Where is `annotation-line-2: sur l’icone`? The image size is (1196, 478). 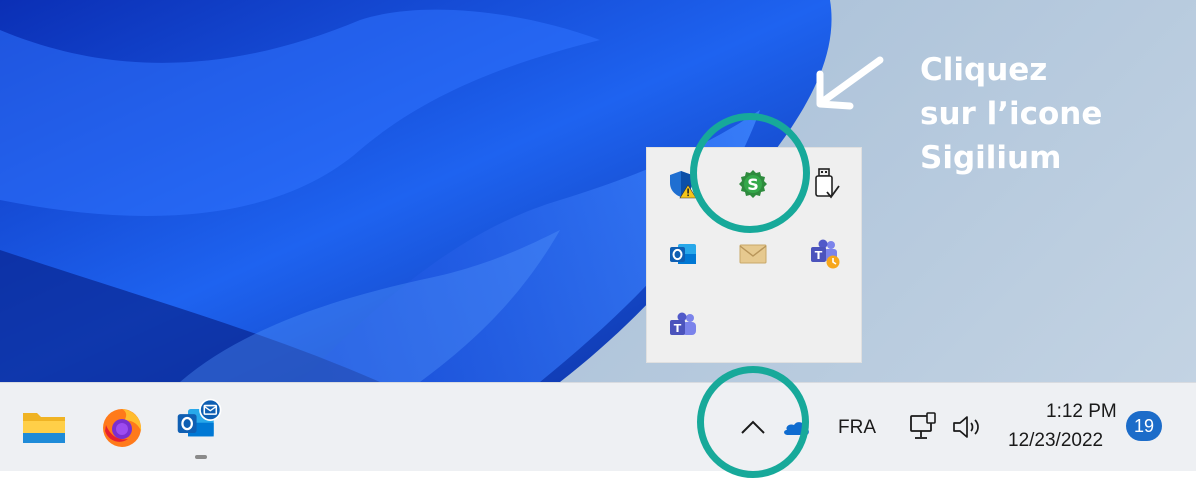
annotation-line-2: sur l’icone is located at coordinates (1011, 114).